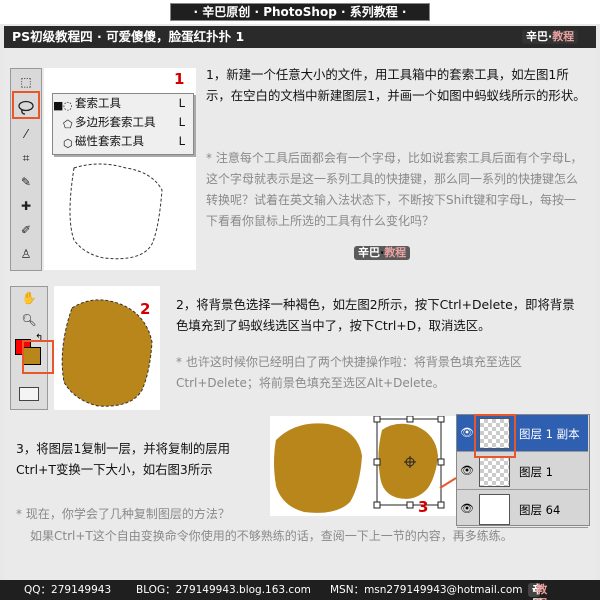 The width and height of the screenshot is (600, 600). I want to click on layer-name: 图层 64, so click(540, 510).